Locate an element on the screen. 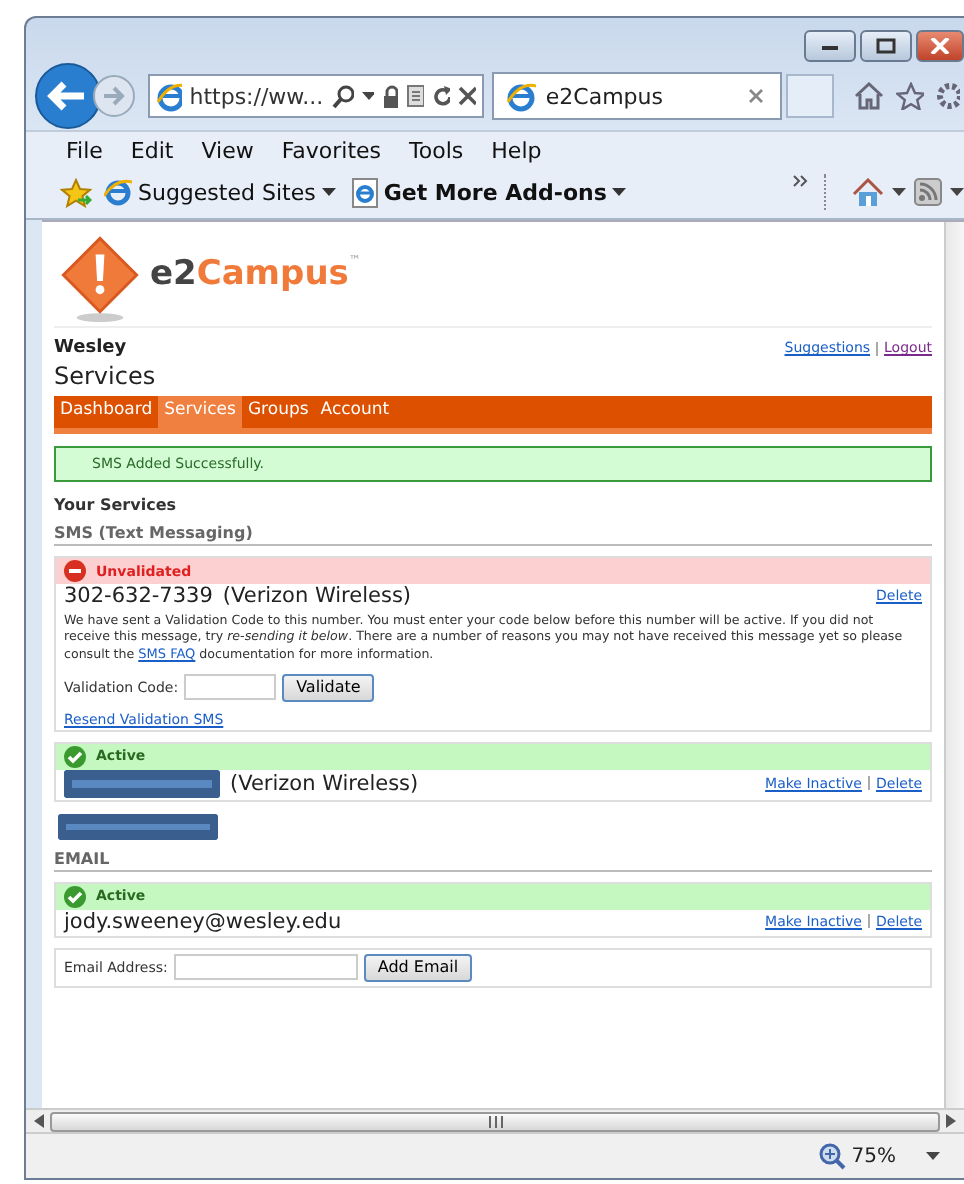  grip-icon is located at coordinates (495, 1121).